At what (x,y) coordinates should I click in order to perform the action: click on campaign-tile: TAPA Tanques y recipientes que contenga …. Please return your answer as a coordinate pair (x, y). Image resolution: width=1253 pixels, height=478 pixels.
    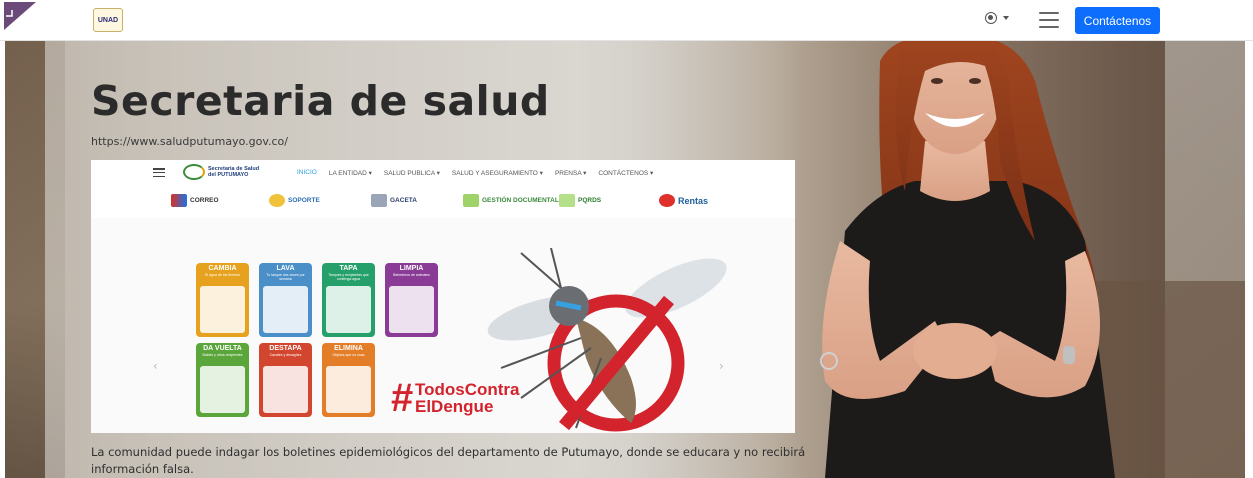
    Looking at the image, I should click on (348, 300).